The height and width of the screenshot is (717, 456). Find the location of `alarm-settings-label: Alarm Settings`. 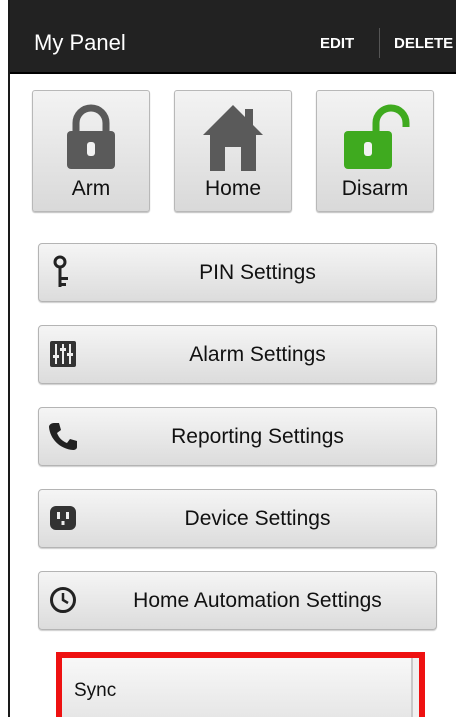

alarm-settings-label: Alarm Settings is located at coordinates (257, 354).